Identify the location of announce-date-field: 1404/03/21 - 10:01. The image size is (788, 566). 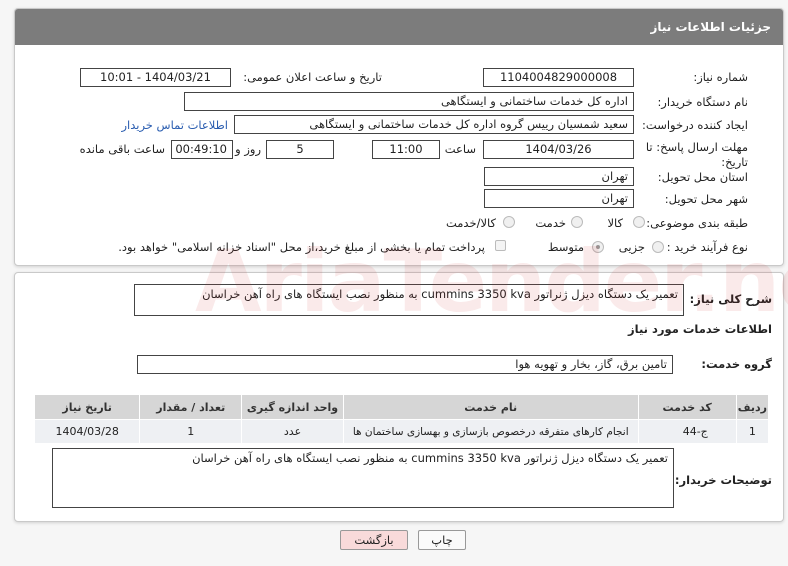
(155, 77).